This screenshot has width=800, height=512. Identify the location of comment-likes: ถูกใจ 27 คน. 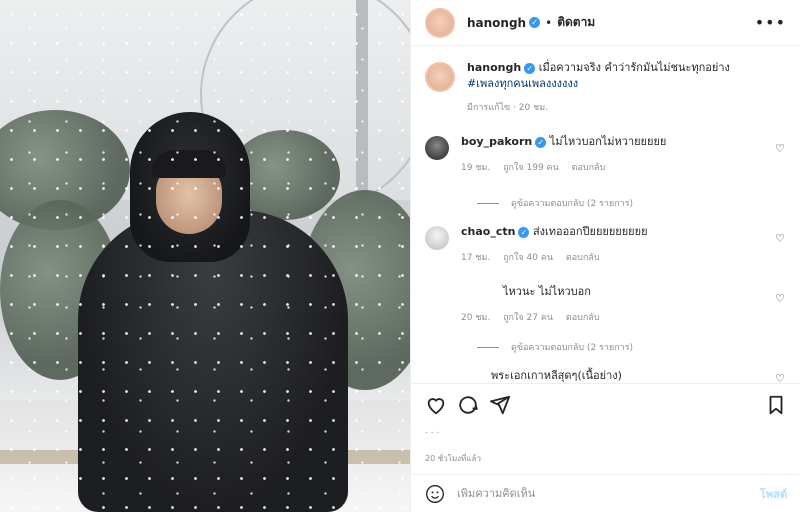
(528, 318).